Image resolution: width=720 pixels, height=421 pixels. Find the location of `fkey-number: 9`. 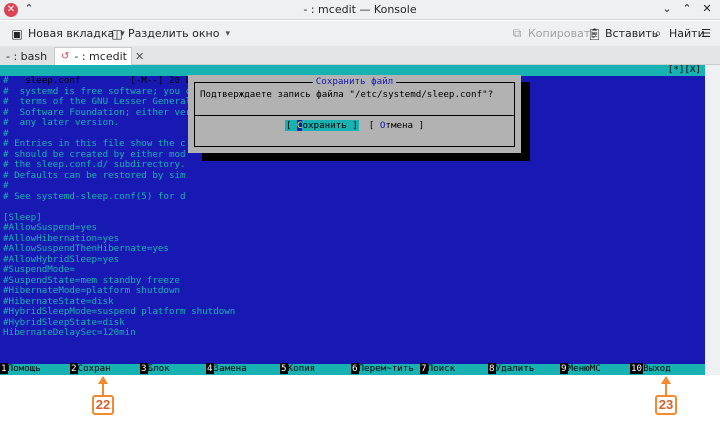

fkey-number: 9 is located at coordinates (564, 368).